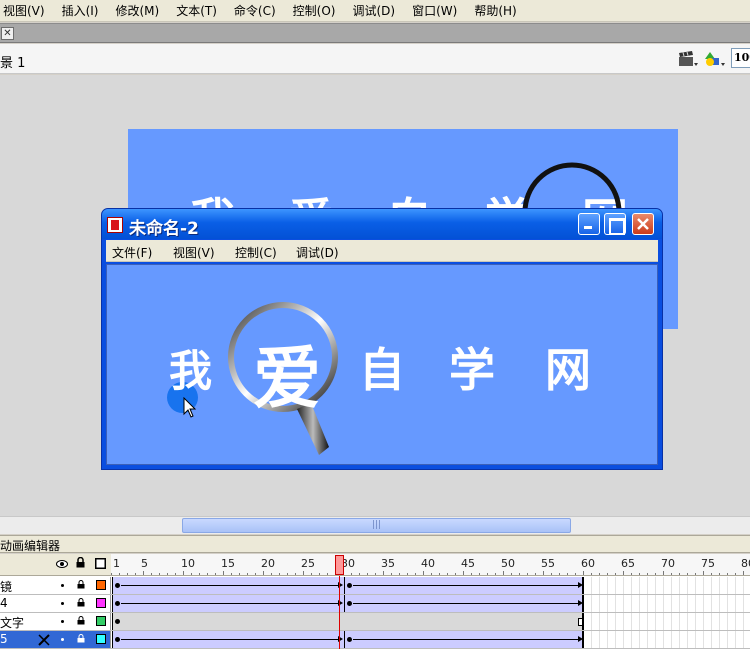  Describe the element at coordinates (268, 563) in the screenshot. I see `ruler-label-20: 20` at that location.